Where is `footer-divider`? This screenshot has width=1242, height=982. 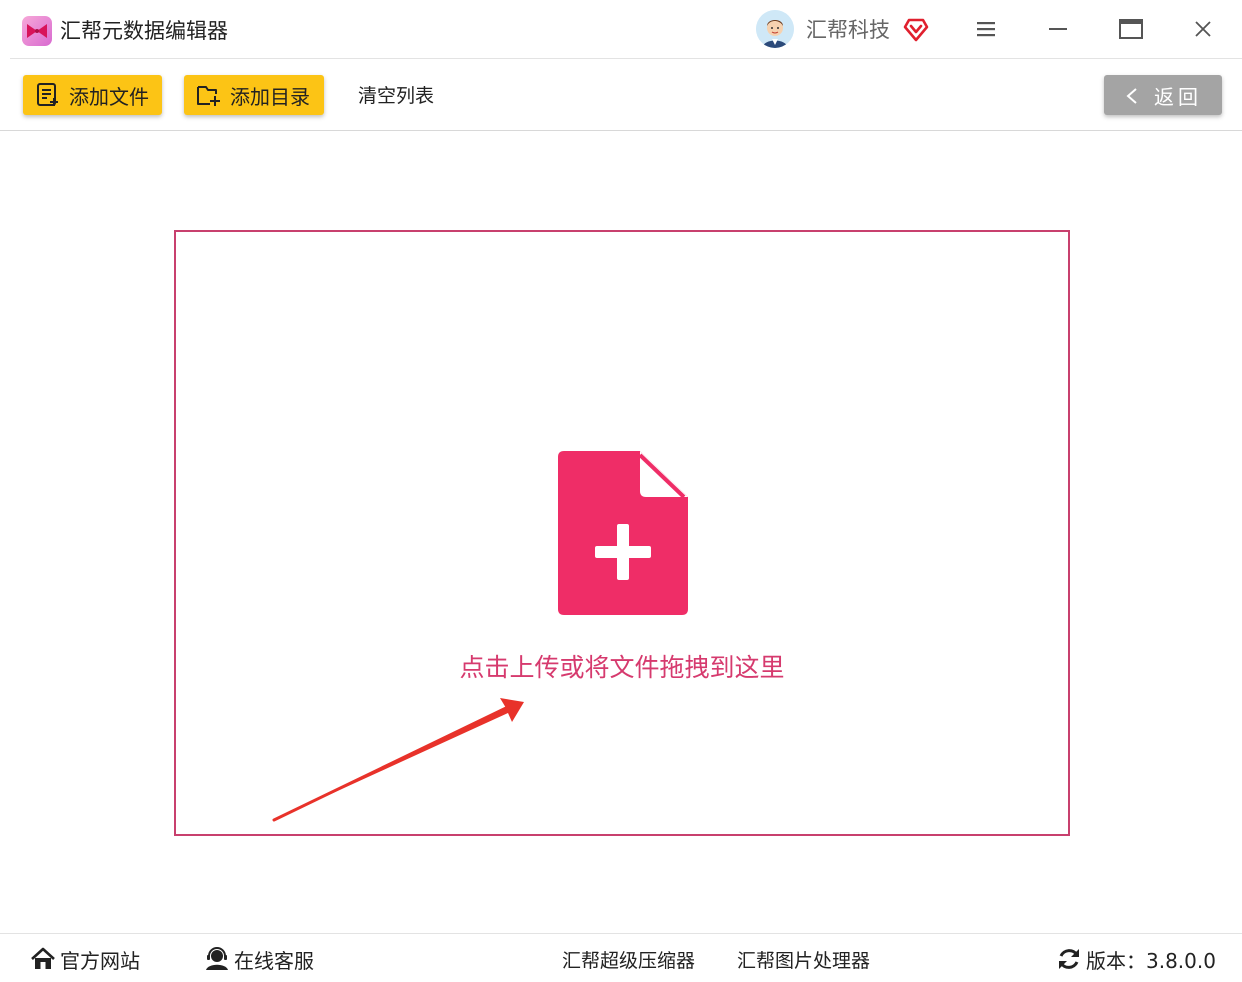 footer-divider is located at coordinates (621, 933).